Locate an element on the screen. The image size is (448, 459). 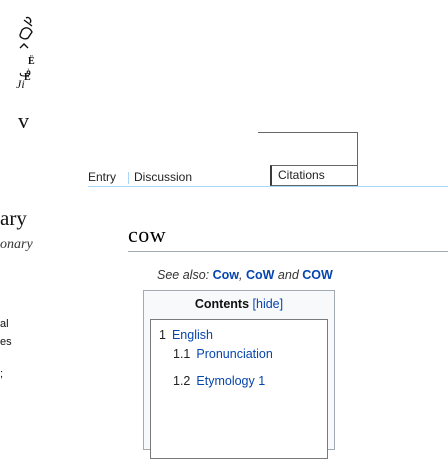
toc-item-number: 1.1 is located at coordinates (182, 354).